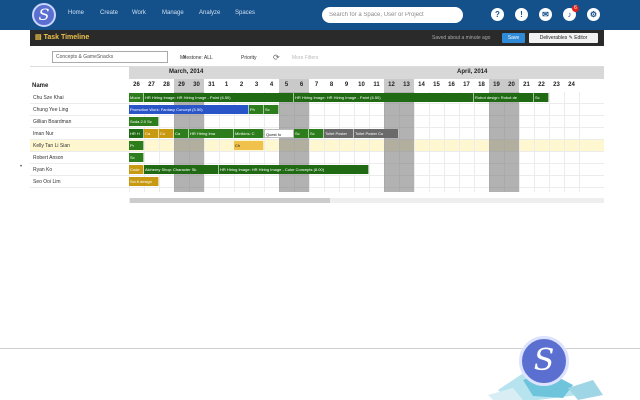  What do you see at coordinates (406, 85) in the screenshot?
I see `day-header-cell: 13` at bounding box center [406, 85].